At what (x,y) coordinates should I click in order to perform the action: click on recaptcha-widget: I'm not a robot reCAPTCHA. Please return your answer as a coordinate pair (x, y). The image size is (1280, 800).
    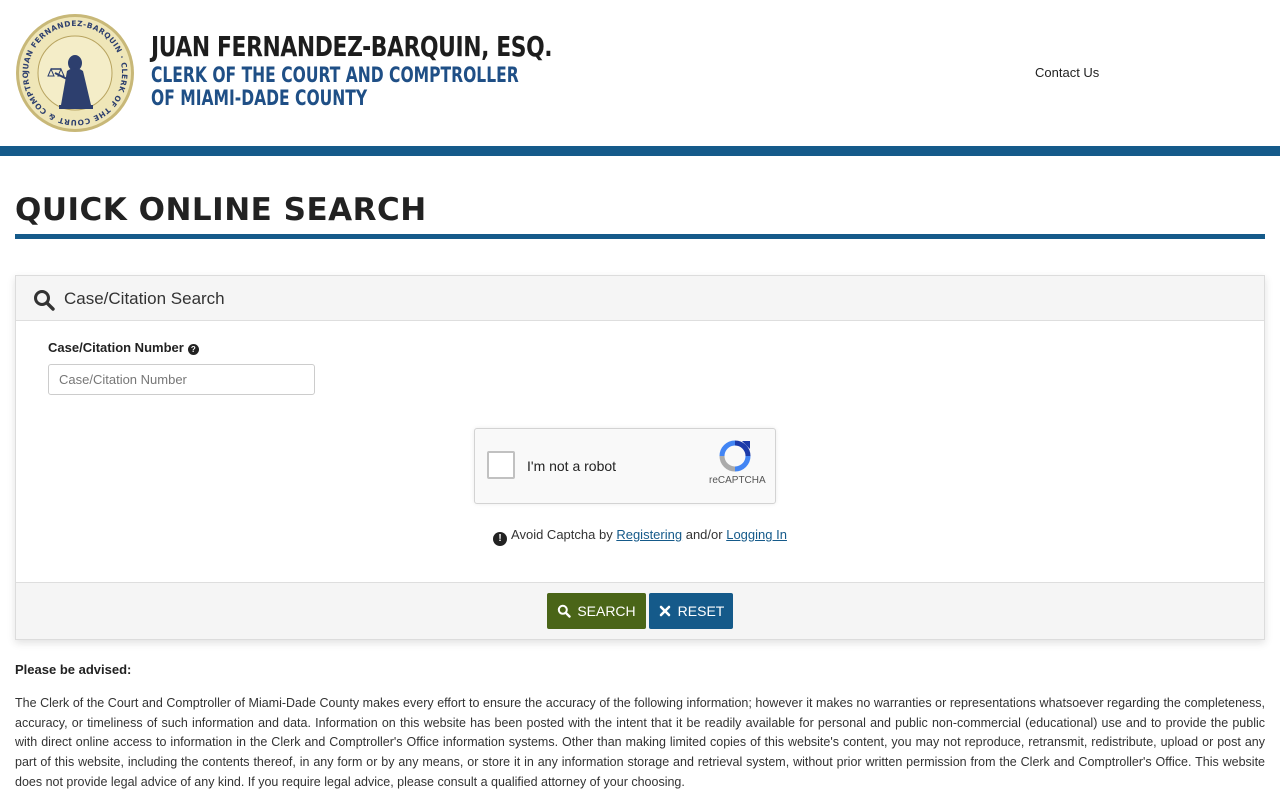
    Looking at the image, I should click on (625, 466).